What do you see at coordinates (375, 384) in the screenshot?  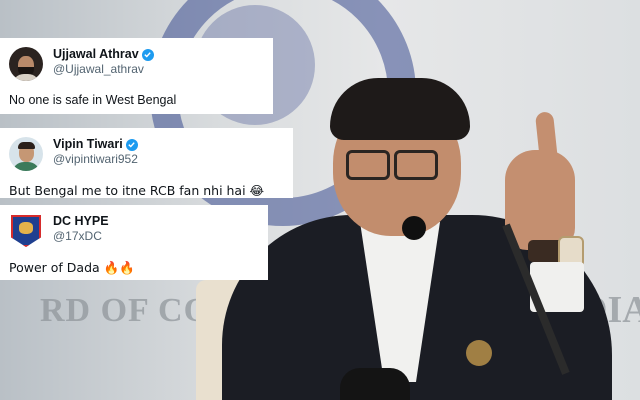 I see `microphone-base` at bounding box center [375, 384].